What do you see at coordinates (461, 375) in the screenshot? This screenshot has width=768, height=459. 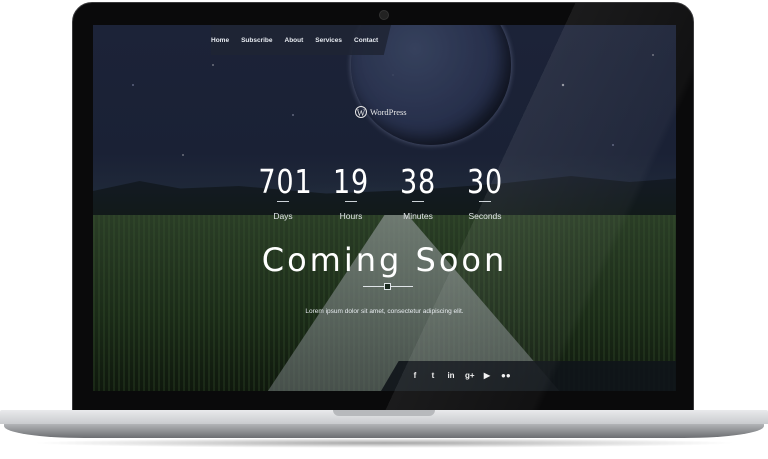 I see `social-links: f t in g+ ▶ ●●` at bounding box center [461, 375].